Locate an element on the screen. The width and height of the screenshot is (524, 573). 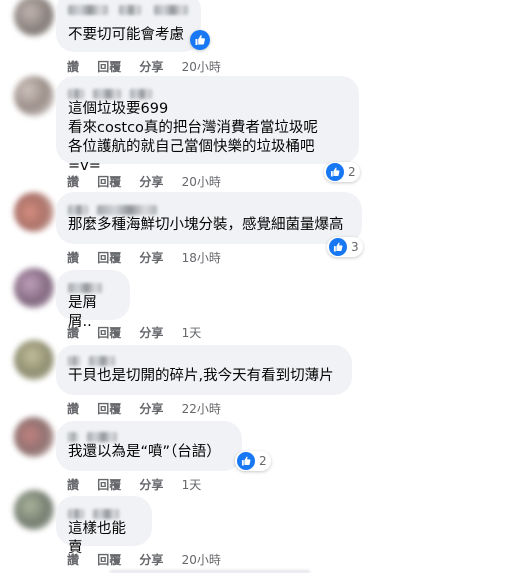
comment-bubble: 我還以為是“噴”（台語） is located at coordinates (149, 446).